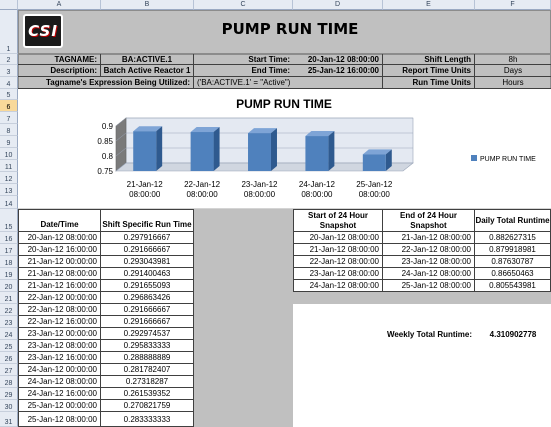 The width and height of the screenshot is (551, 427). What do you see at coordinates (429, 238) in the screenshot?
I see `table-cell-snapshot-end: 21-Jan-12 08:00:00` at bounding box center [429, 238].